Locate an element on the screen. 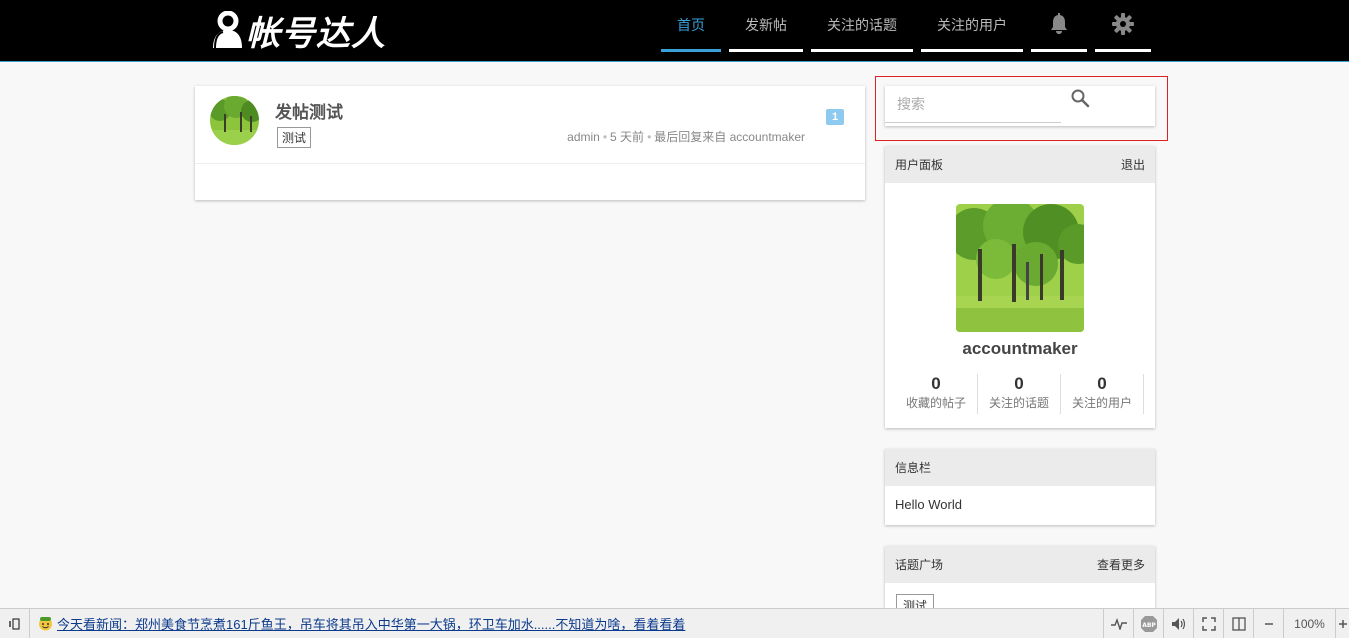 Image resolution: width=1349 pixels, height=638 pixels. sidebar-toggle-button is located at coordinates (15, 623).